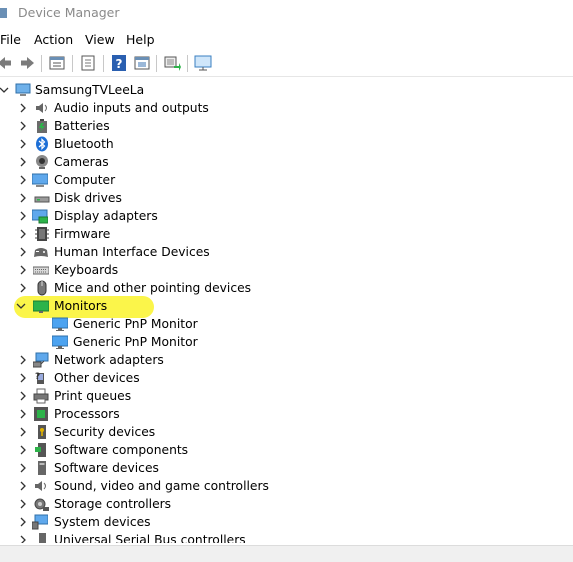 Image resolution: width=573 pixels, height=562 pixels. What do you see at coordinates (286, 13) in the screenshot?
I see `title-bar: Device Manager` at bounding box center [286, 13].